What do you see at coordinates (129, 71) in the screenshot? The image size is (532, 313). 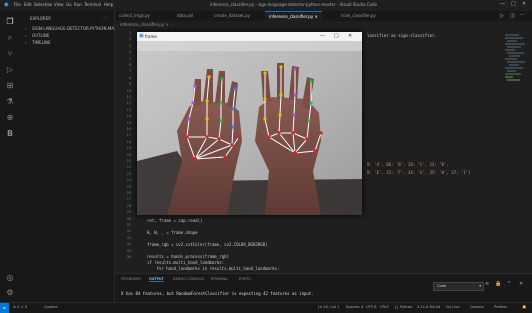 I see `line-number: 7` at bounding box center [129, 71].